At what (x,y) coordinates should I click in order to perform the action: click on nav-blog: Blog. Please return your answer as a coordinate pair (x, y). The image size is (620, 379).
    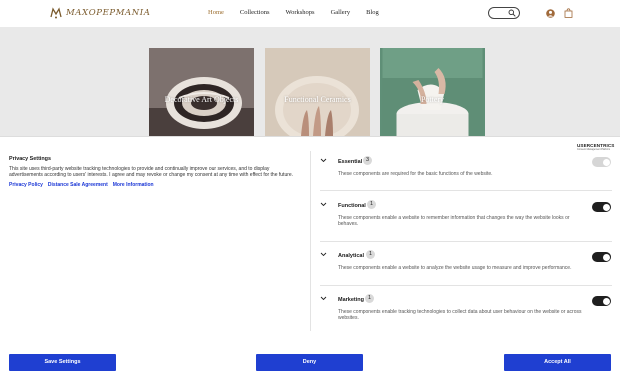
    Looking at the image, I should click on (372, 12).